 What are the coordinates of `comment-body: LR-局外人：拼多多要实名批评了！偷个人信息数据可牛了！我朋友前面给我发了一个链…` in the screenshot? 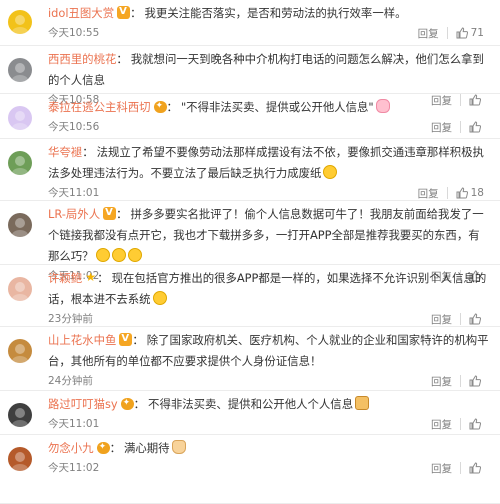 It's located at (269, 235).